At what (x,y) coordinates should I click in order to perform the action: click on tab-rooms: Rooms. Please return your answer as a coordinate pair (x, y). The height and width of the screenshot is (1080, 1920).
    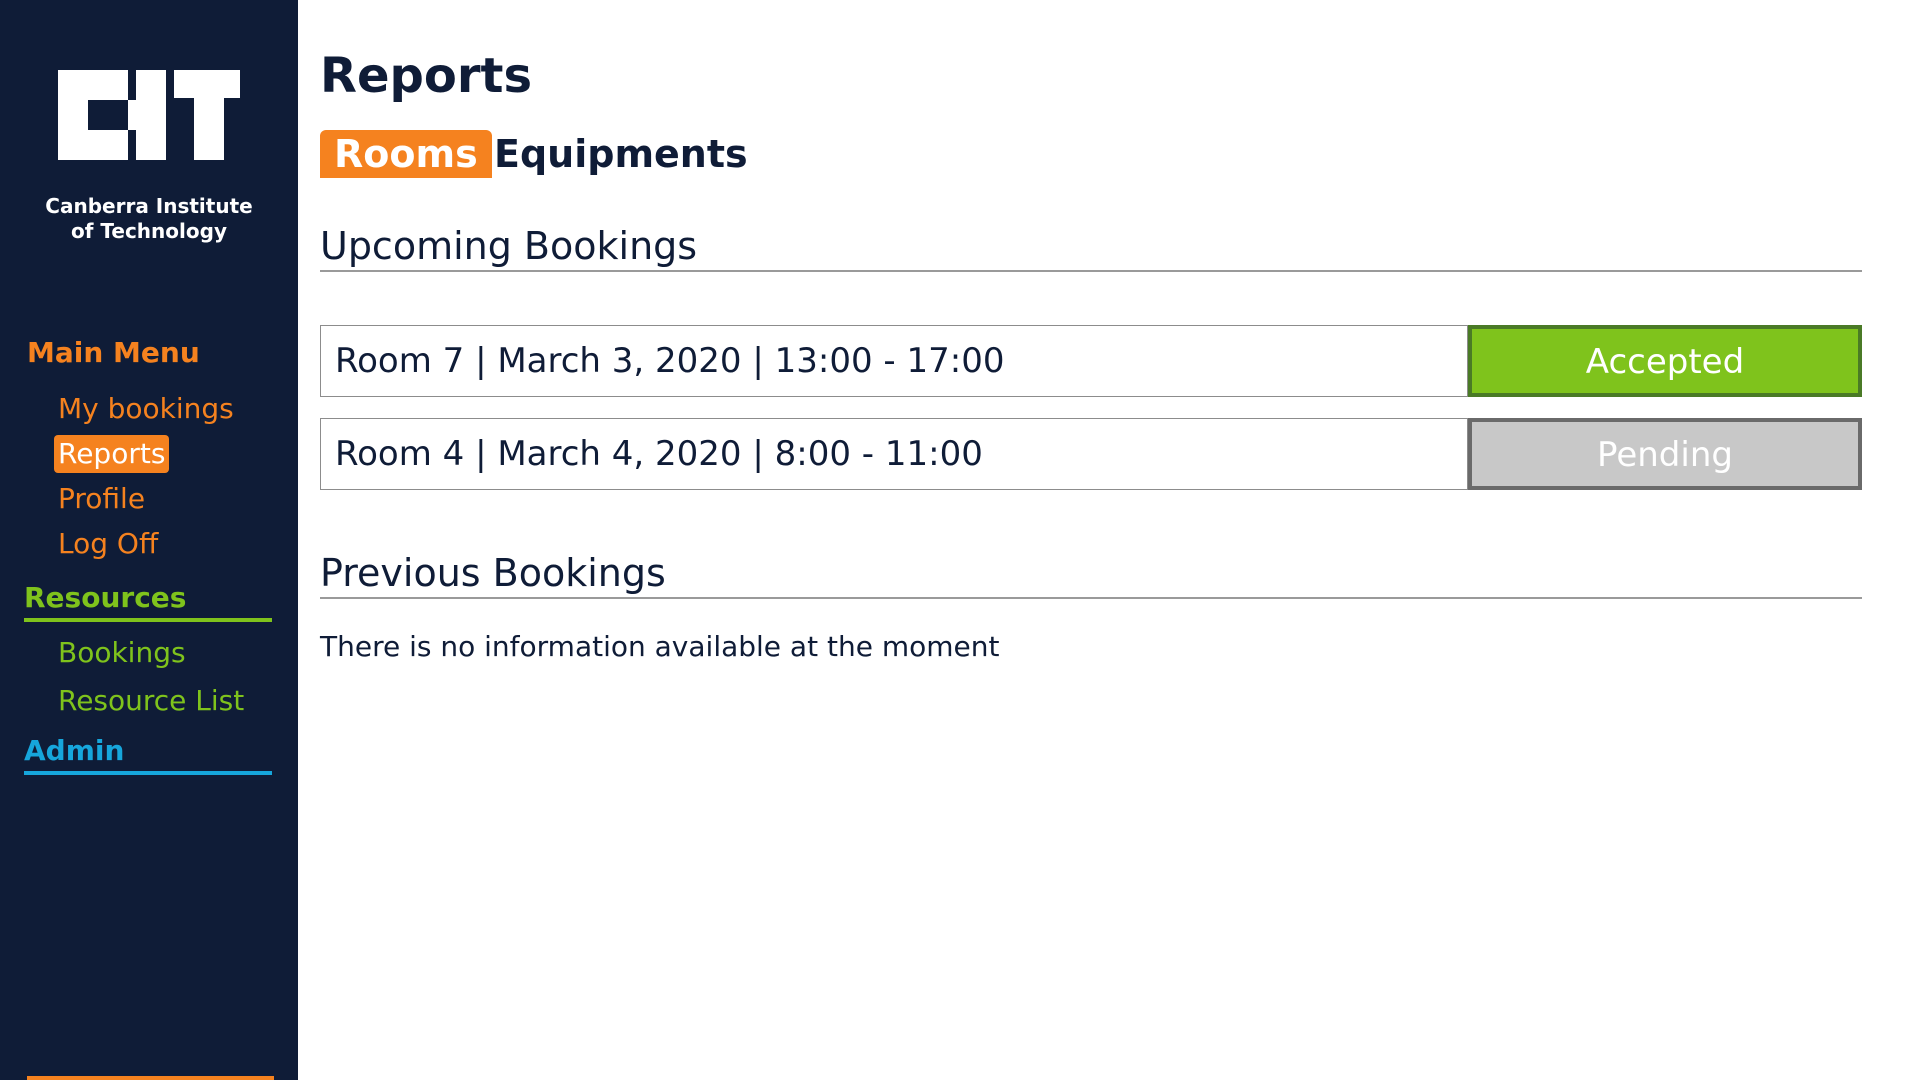
    Looking at the image, I should click on (406, 154).